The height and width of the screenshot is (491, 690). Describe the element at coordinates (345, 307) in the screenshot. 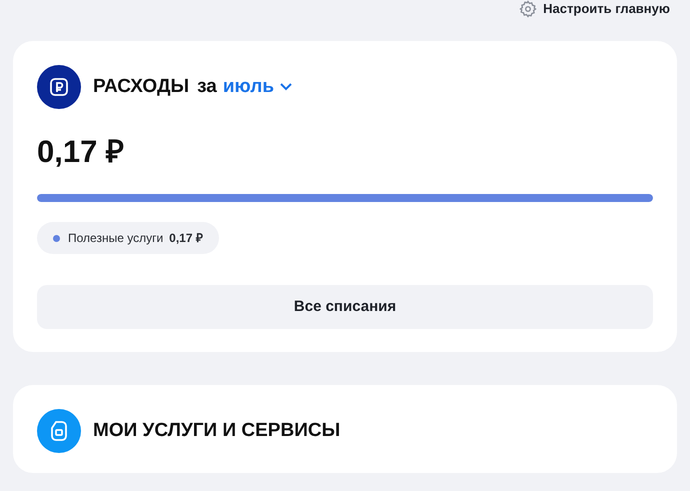

I see `all-charges-button: Все списания` at that location.